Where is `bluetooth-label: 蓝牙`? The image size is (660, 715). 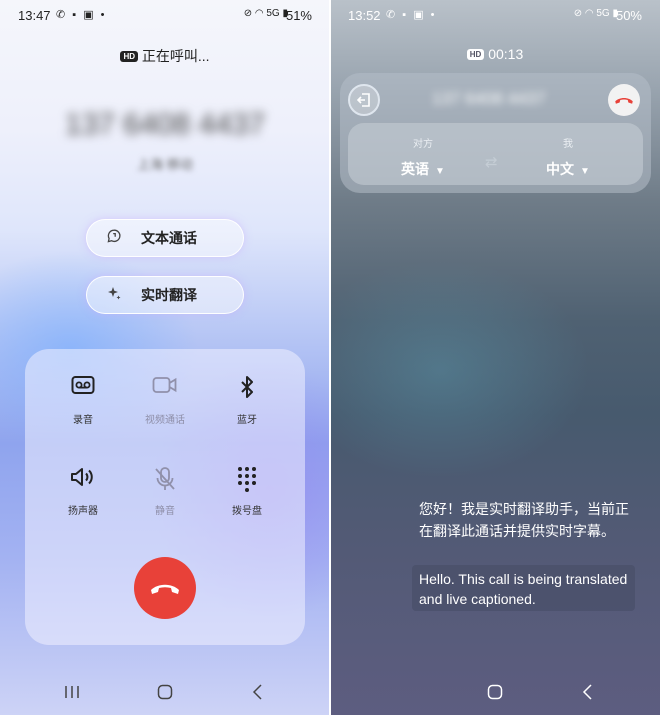 bluetooth-label: 蓝牙 is located at coordinates (247, 420).